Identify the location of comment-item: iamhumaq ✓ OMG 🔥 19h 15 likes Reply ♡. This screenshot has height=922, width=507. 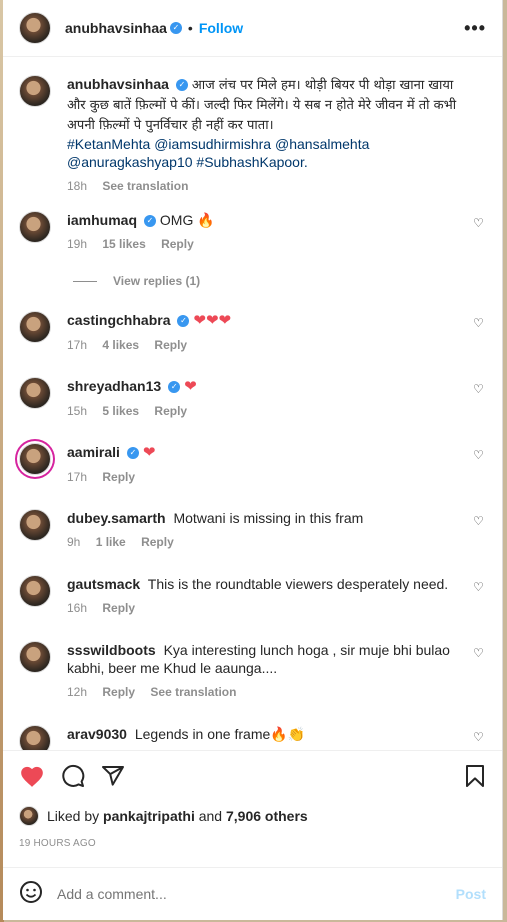
(252, 231).